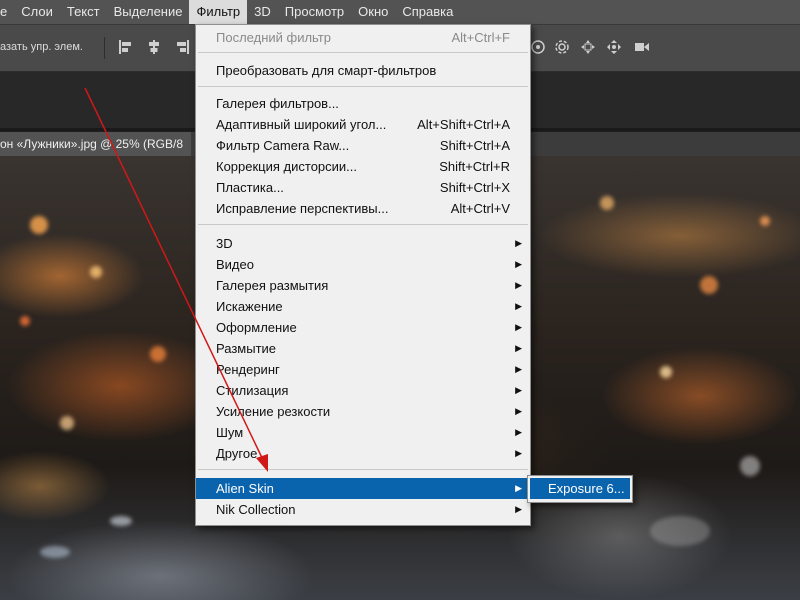 Image resolution: width=800 pixels, height=600 pixels. I want to click on menu-item-distort: Искажение ▶, so click(363, 306).